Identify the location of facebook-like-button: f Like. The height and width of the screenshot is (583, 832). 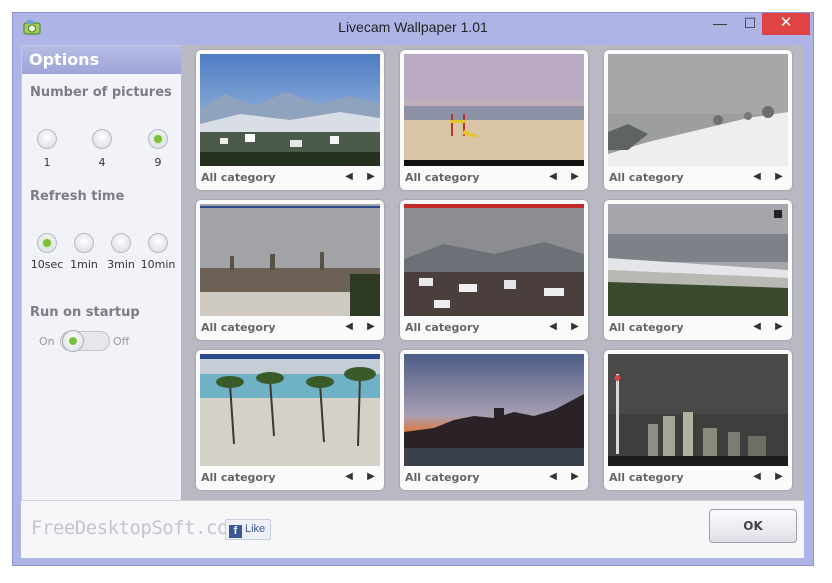
(248, 529).